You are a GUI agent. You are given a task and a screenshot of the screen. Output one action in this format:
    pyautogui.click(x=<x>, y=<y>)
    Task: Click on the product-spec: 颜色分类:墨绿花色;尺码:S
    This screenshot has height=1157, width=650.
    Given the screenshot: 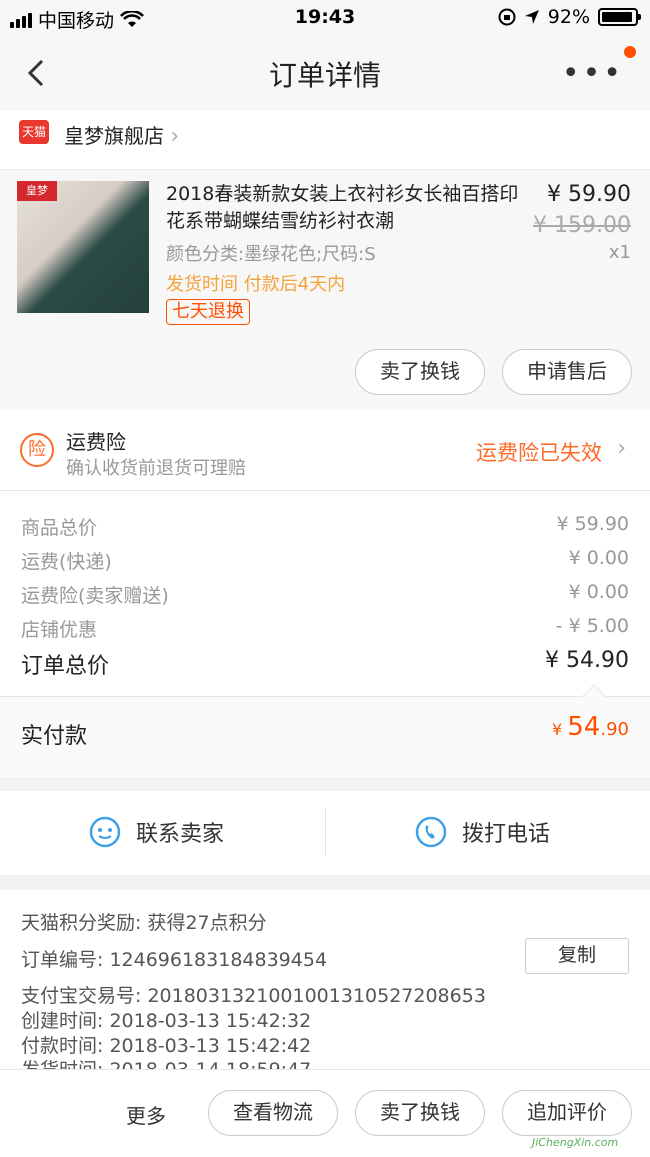 What is the action you would take?
    pyautogui.click(x=271, y=254)
    